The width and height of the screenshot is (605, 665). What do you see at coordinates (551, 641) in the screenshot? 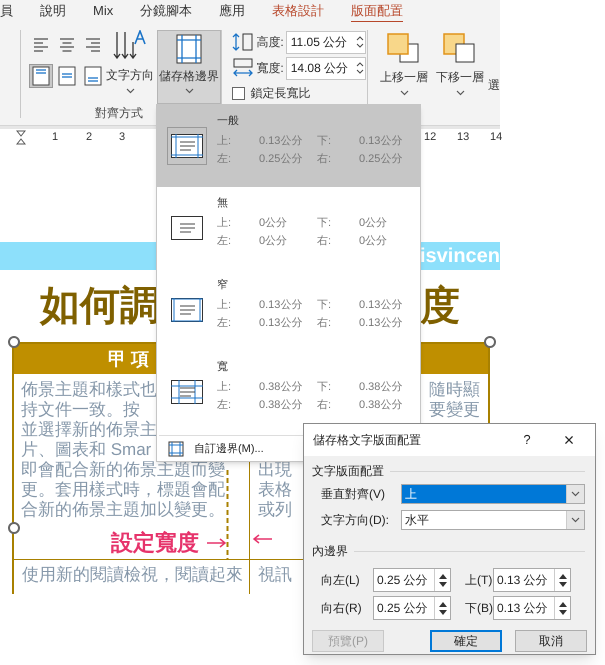
I see `dialog-button: 取消` at bounding box center [551, 641].